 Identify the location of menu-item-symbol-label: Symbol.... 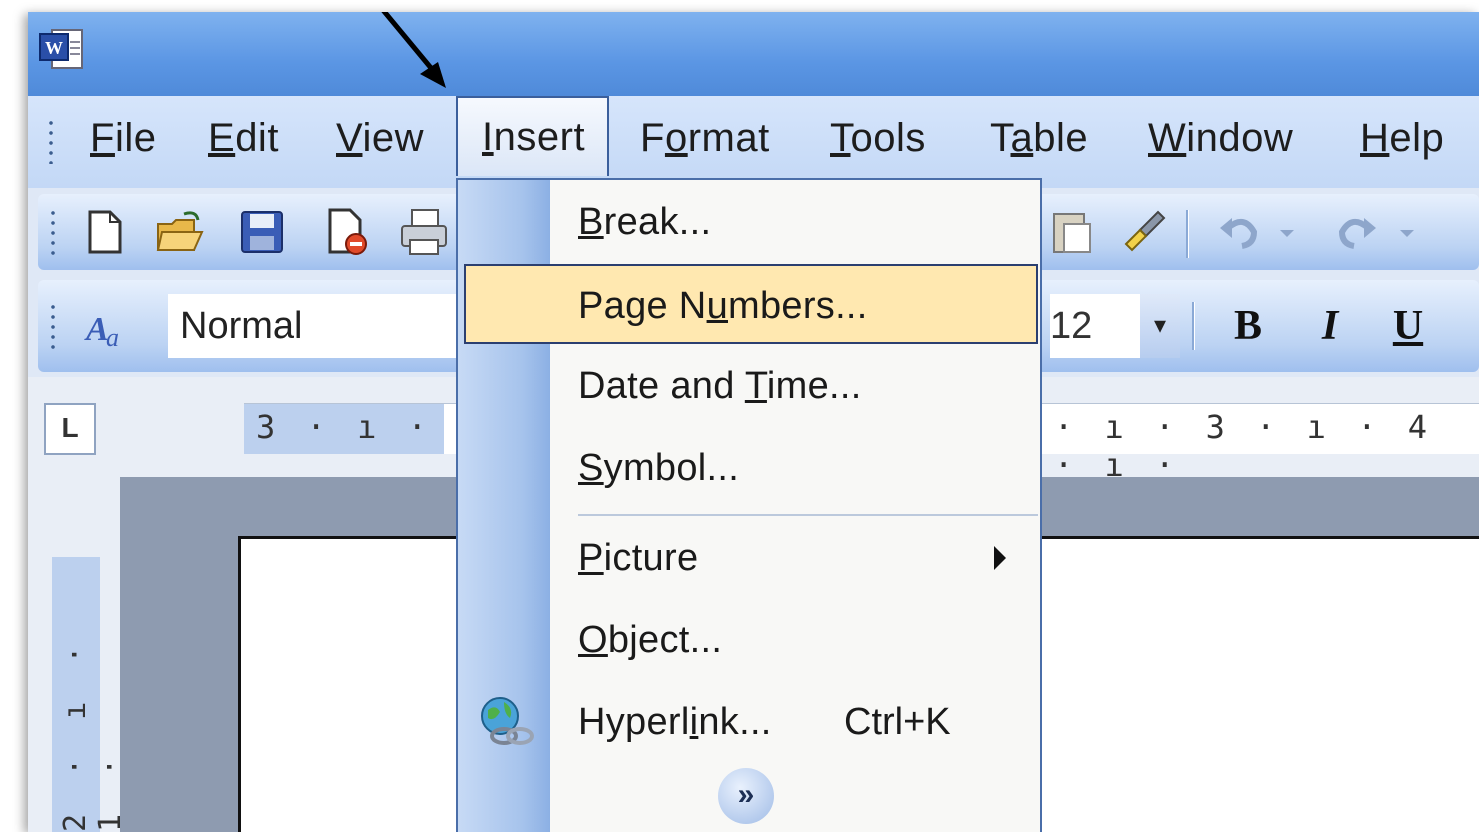
(659, 468).